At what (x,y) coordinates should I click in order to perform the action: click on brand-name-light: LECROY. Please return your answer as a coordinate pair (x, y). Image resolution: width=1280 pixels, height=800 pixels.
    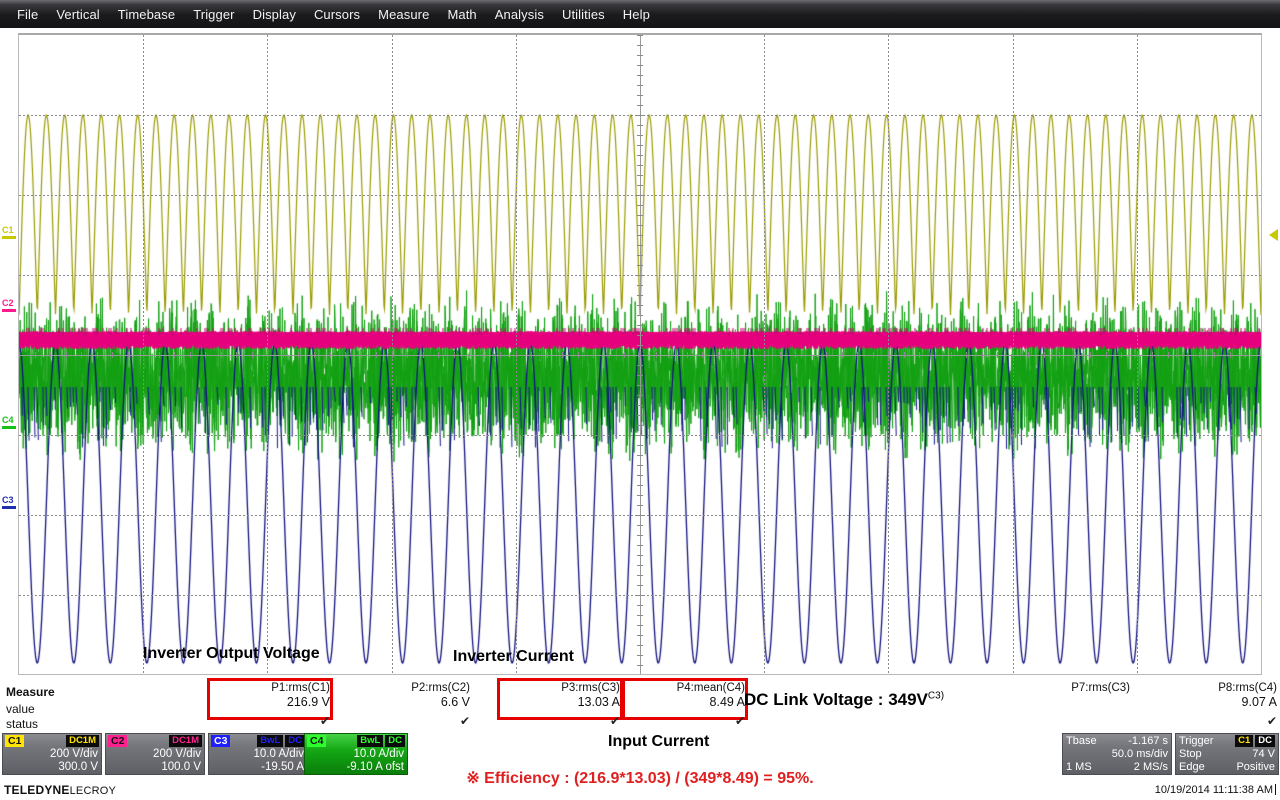
    Looking at the image, I should click on (93, 791).